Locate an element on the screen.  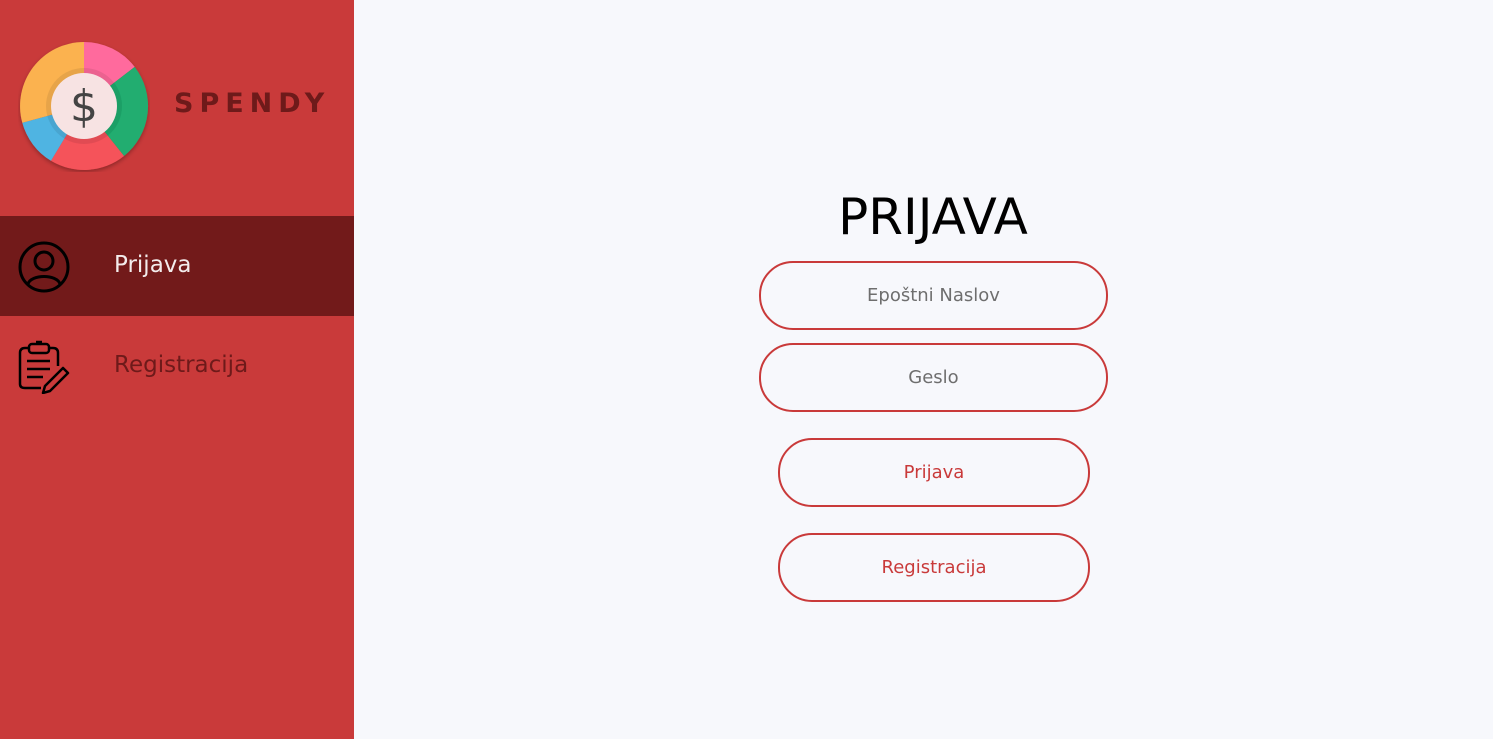
user-circle-icon is located at coordinates (44, 267).